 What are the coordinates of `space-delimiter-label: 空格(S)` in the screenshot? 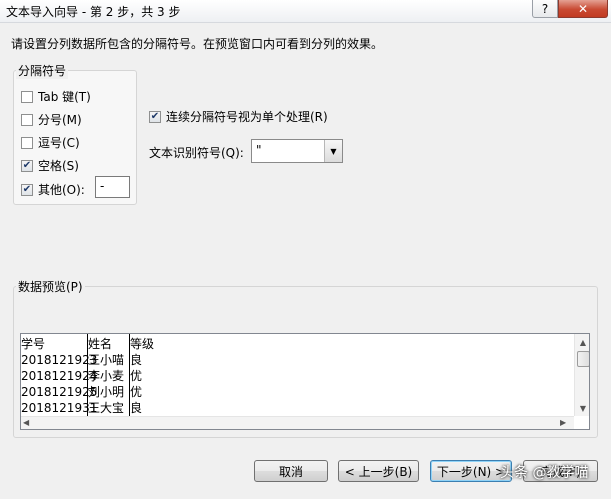 It's located at (58, 166).